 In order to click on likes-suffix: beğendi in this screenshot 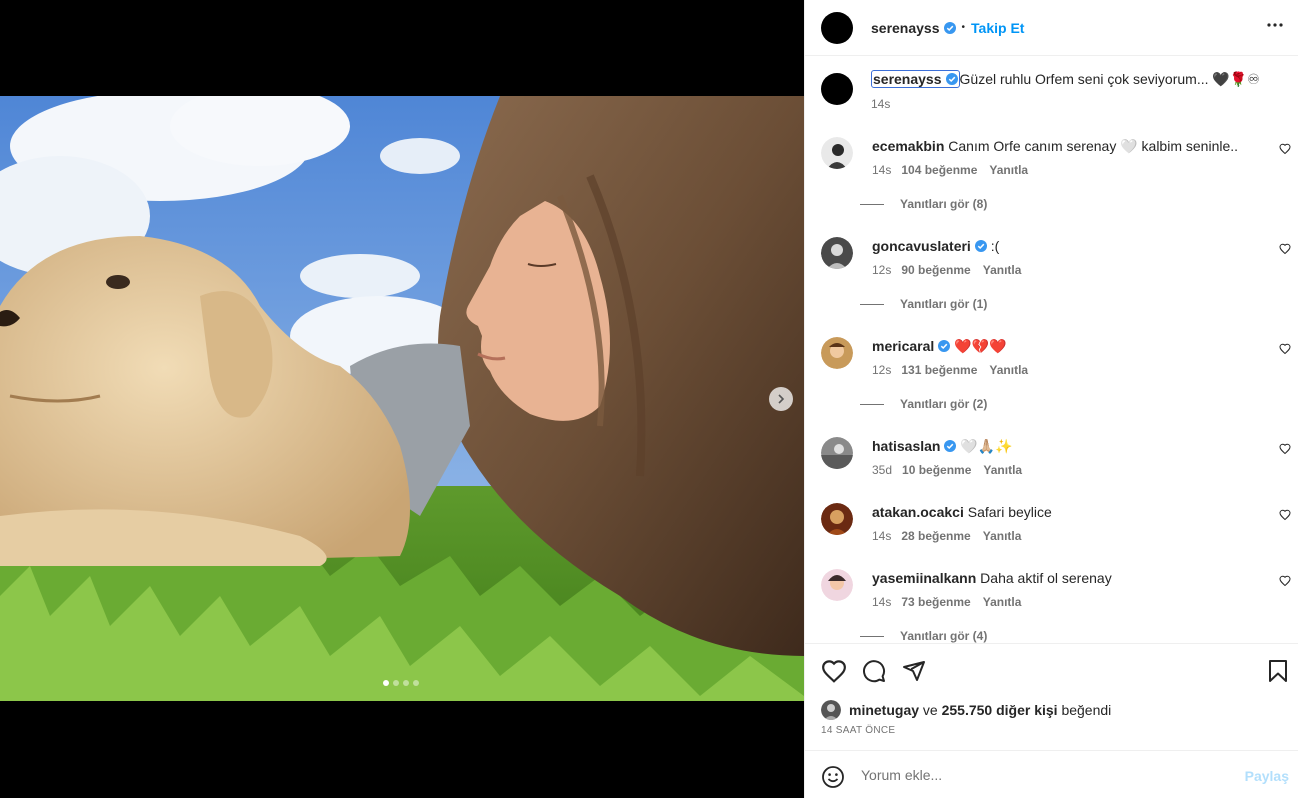, I will do `click(1086, 710)`.